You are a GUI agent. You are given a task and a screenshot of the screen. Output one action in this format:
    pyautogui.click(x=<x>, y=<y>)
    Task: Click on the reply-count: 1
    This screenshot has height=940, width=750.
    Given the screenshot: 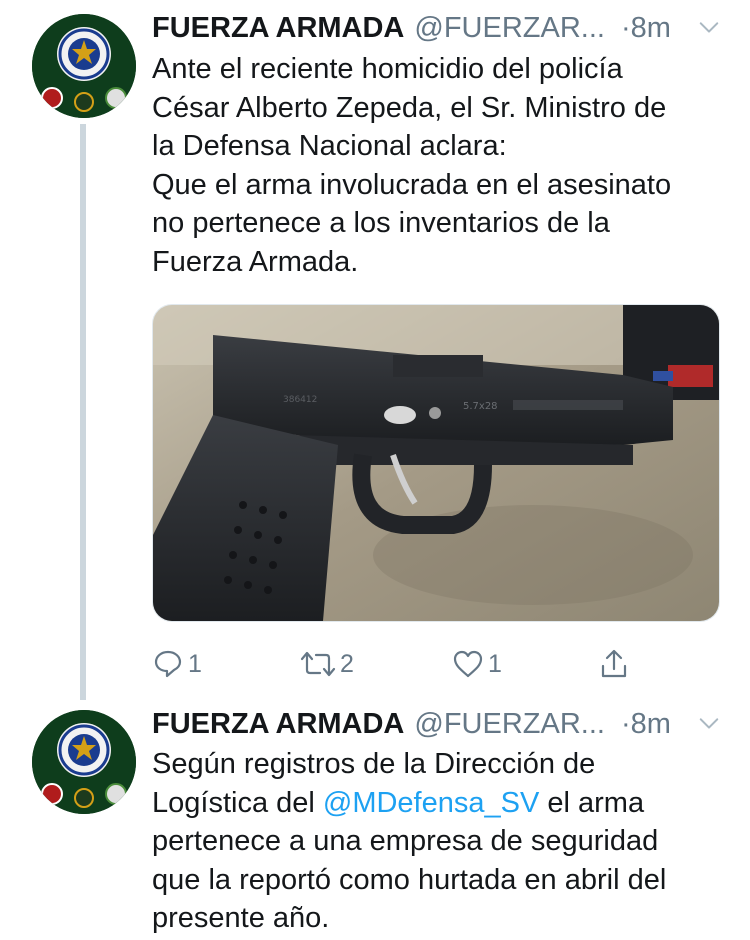 What is the action you would take?
    pyautogui.click(x=195, y=663)
    